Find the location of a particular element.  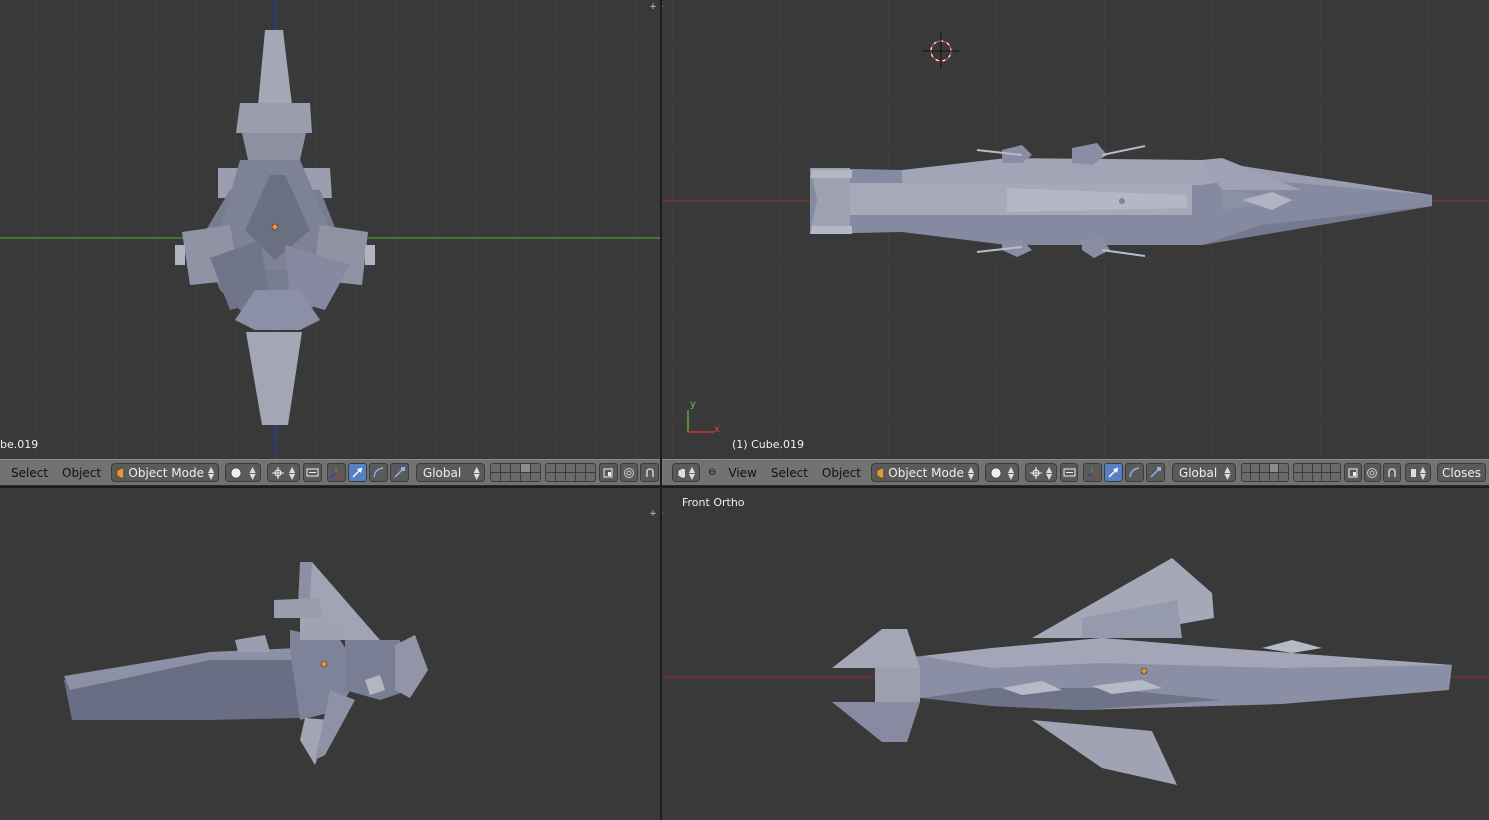

snap-target-label: Closes is located at coordinates (1461, 472).